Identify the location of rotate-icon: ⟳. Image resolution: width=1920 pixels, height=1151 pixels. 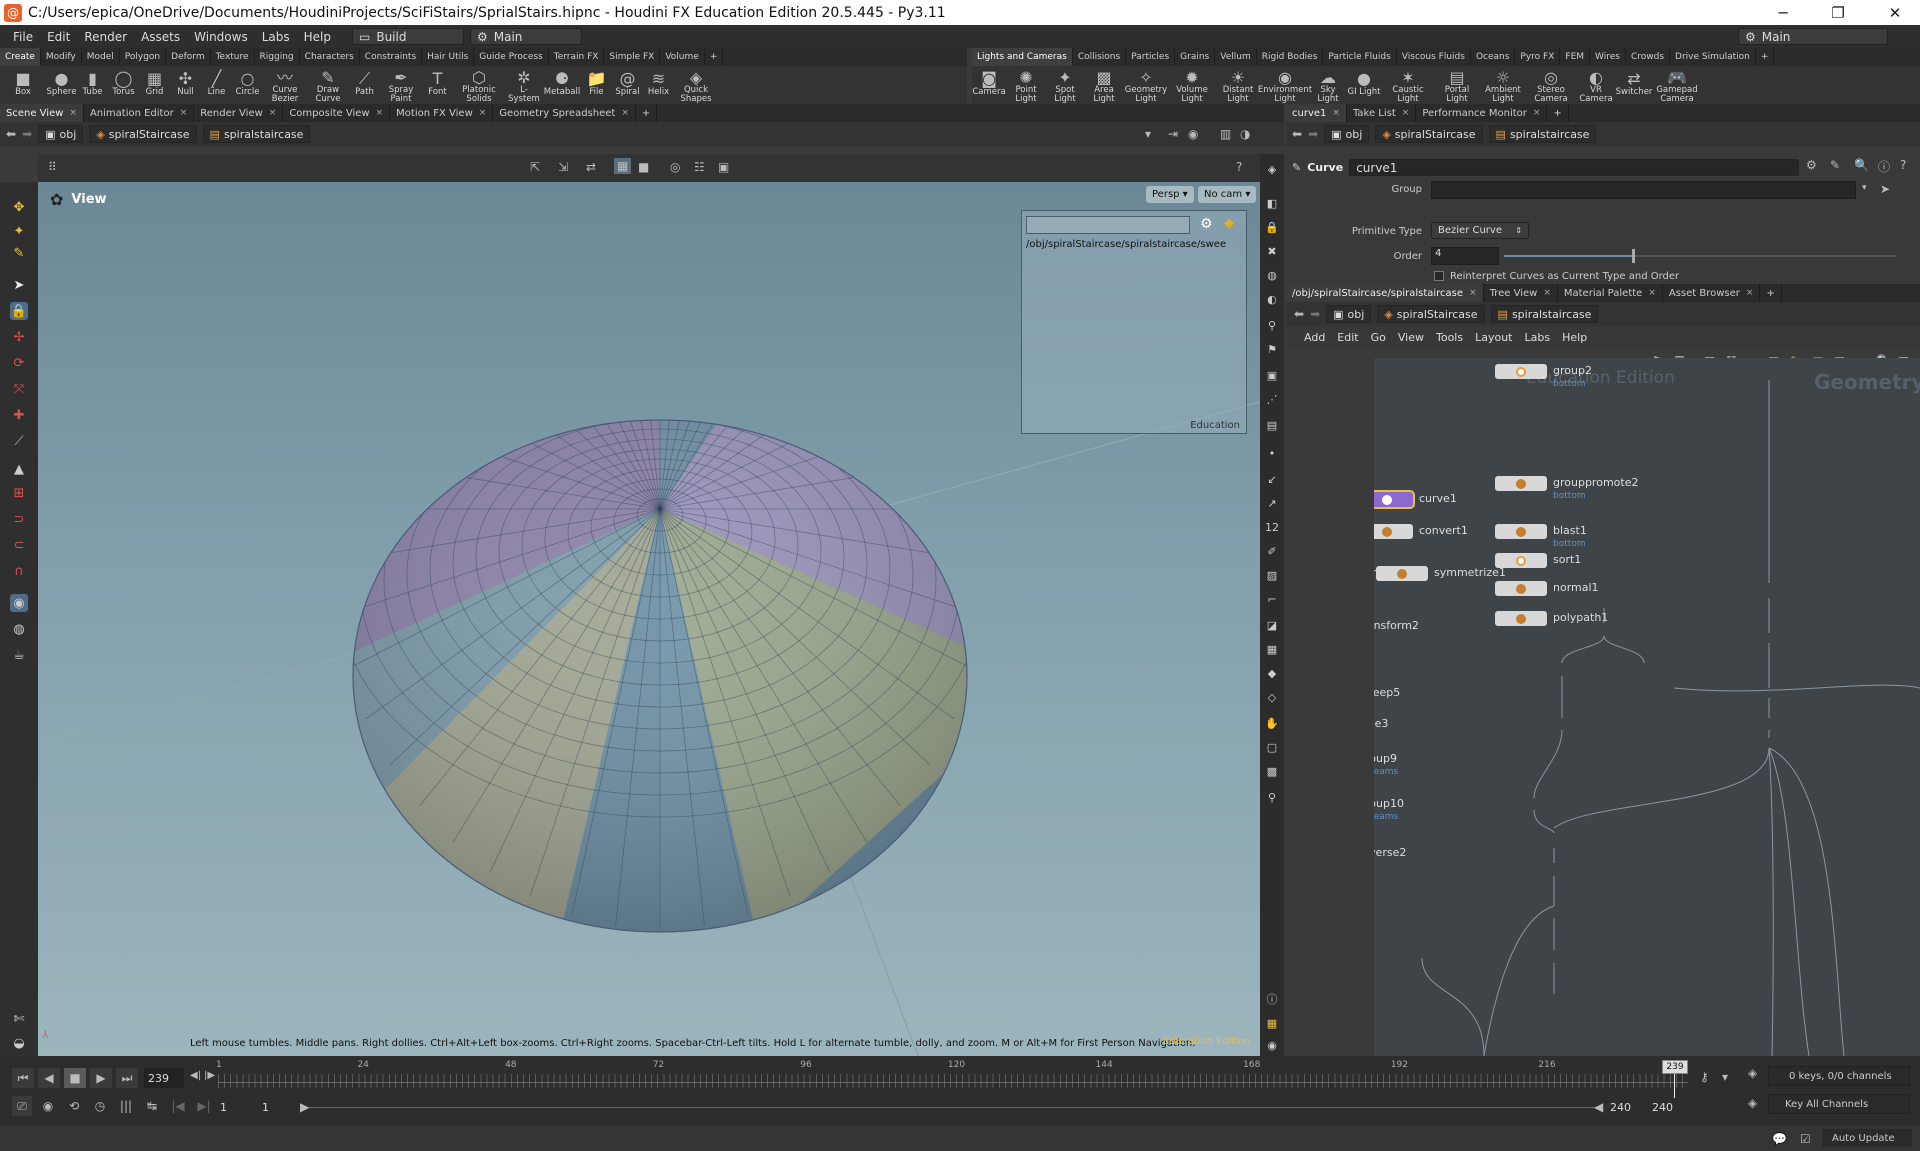
(19, 363).